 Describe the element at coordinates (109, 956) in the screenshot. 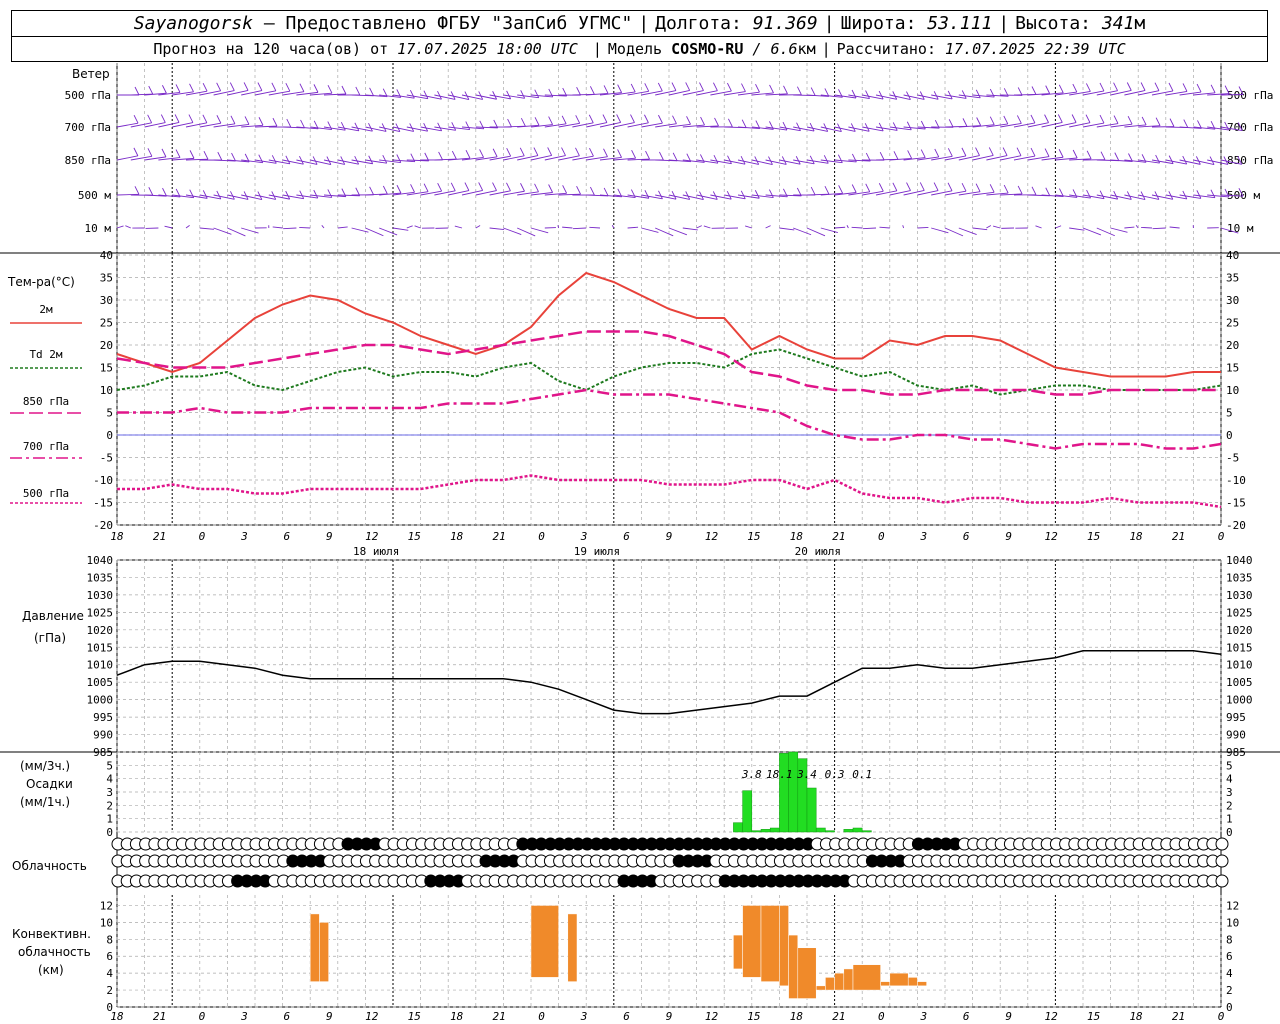

I see `conv-ytick-left: 6` at that location.